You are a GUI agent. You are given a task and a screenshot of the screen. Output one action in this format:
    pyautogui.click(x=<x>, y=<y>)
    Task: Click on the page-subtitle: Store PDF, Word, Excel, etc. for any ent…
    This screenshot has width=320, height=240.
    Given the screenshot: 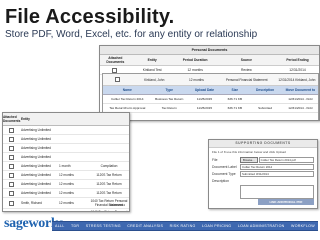 What is the action you would take?
    pyautogui.click(x=131, y=34)
    